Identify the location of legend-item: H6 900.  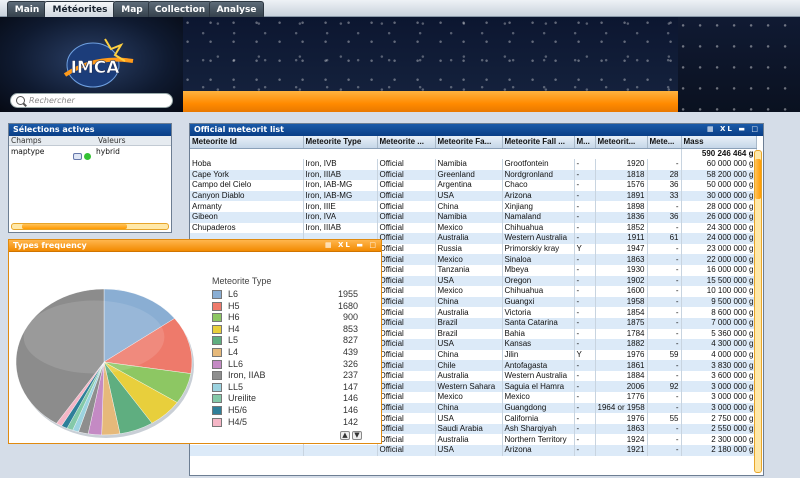
(286, 318).